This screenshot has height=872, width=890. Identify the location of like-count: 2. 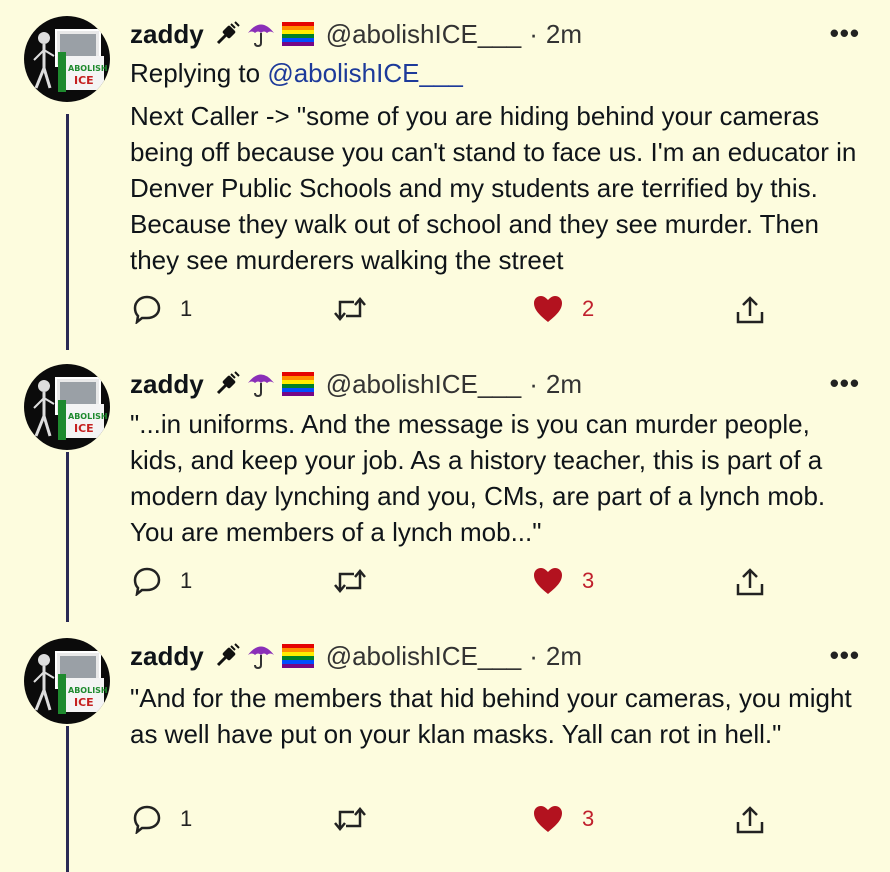
(588, 308).